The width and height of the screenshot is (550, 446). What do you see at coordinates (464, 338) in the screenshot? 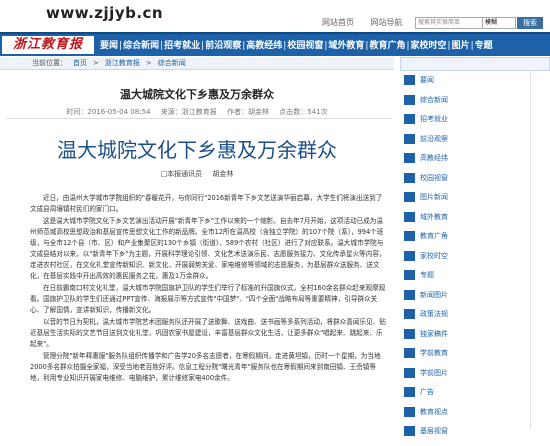
I see `sidebar-item: 独家稿件` at bounding box center [464, 338].